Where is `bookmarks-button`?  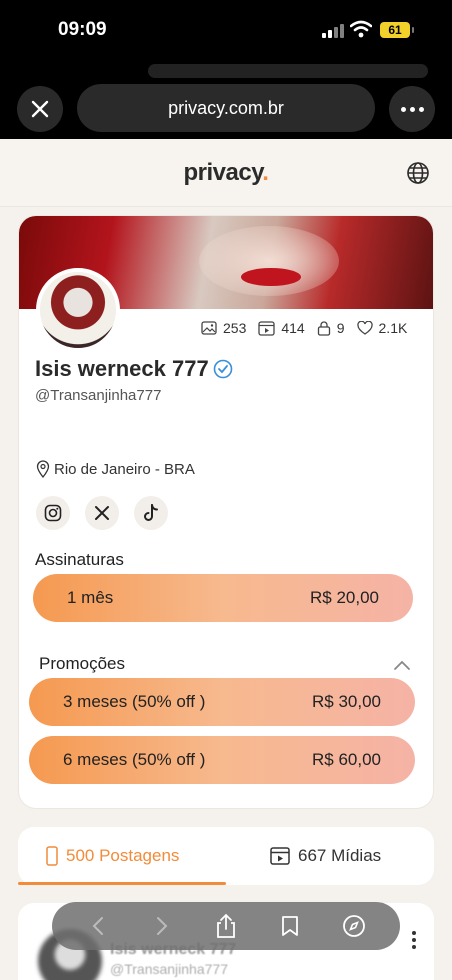
bookmarks-button is located at coordinates (290, 926).